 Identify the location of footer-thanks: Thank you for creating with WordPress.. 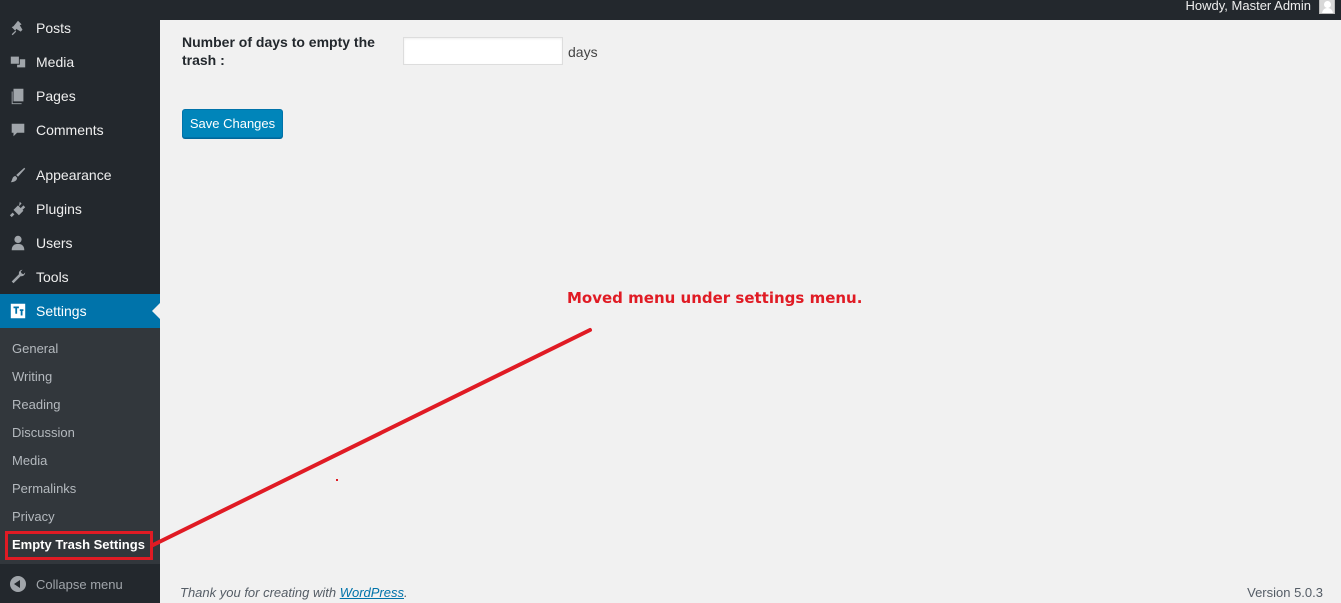
(294, 592).